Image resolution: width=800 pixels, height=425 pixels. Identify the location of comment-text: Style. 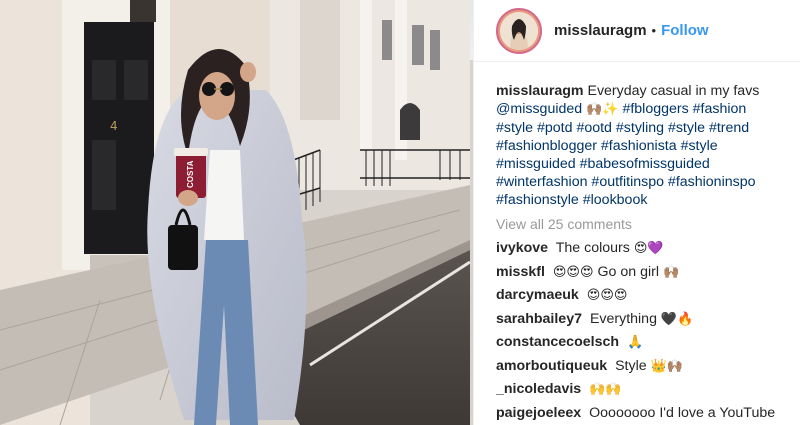
(631, 365).